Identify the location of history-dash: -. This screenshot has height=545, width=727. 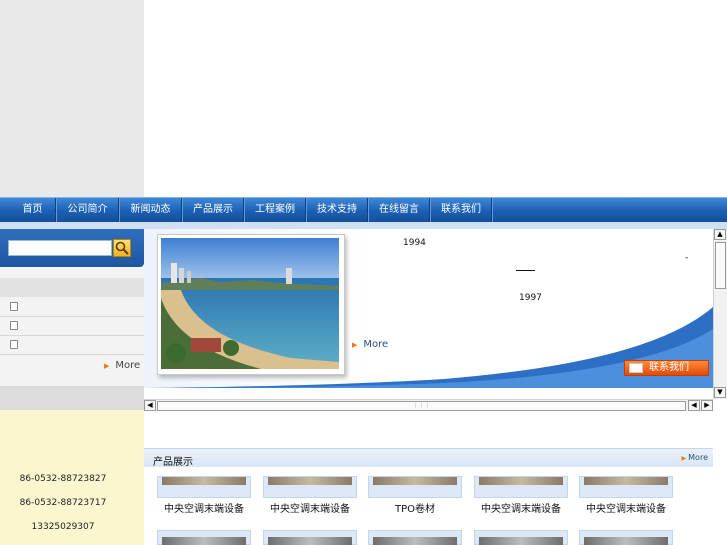
(687, 258).